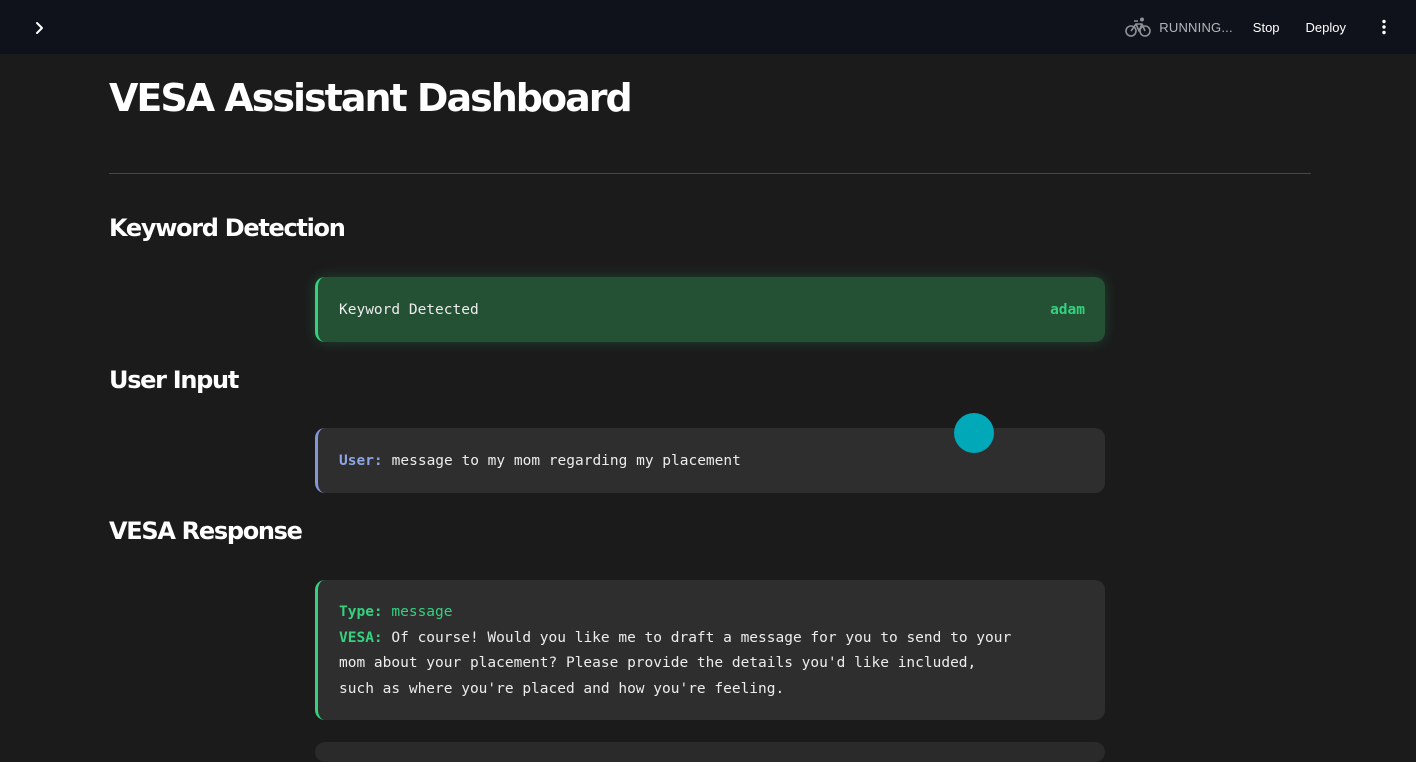  I want to click on response-section-title: VESA Response, so click(206, 531).